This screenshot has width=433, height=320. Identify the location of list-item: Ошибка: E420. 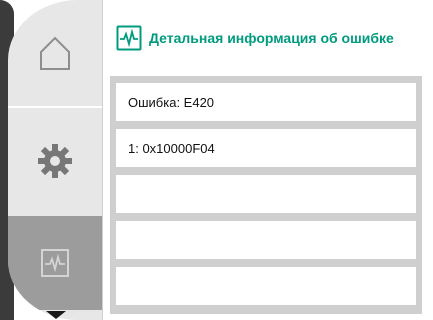
(266, 102).